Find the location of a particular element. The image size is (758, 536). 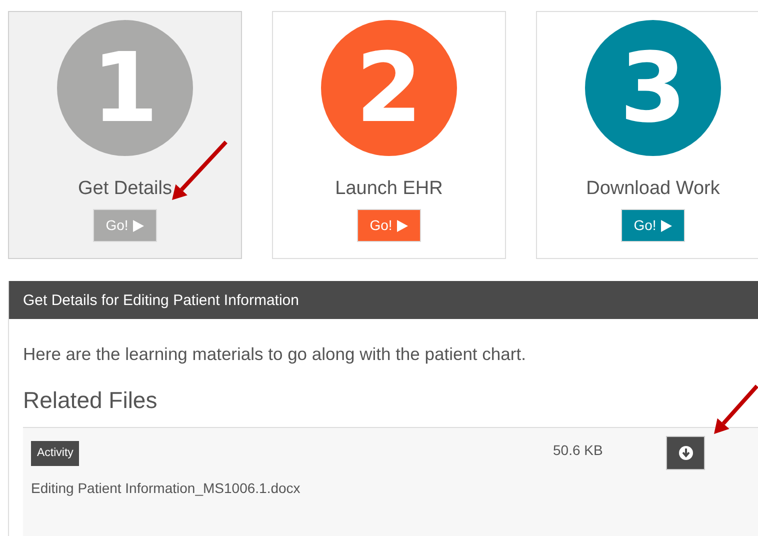

file-name: Editing Patient Information_MS1006.1.docx is located at coordinates (166, 488).